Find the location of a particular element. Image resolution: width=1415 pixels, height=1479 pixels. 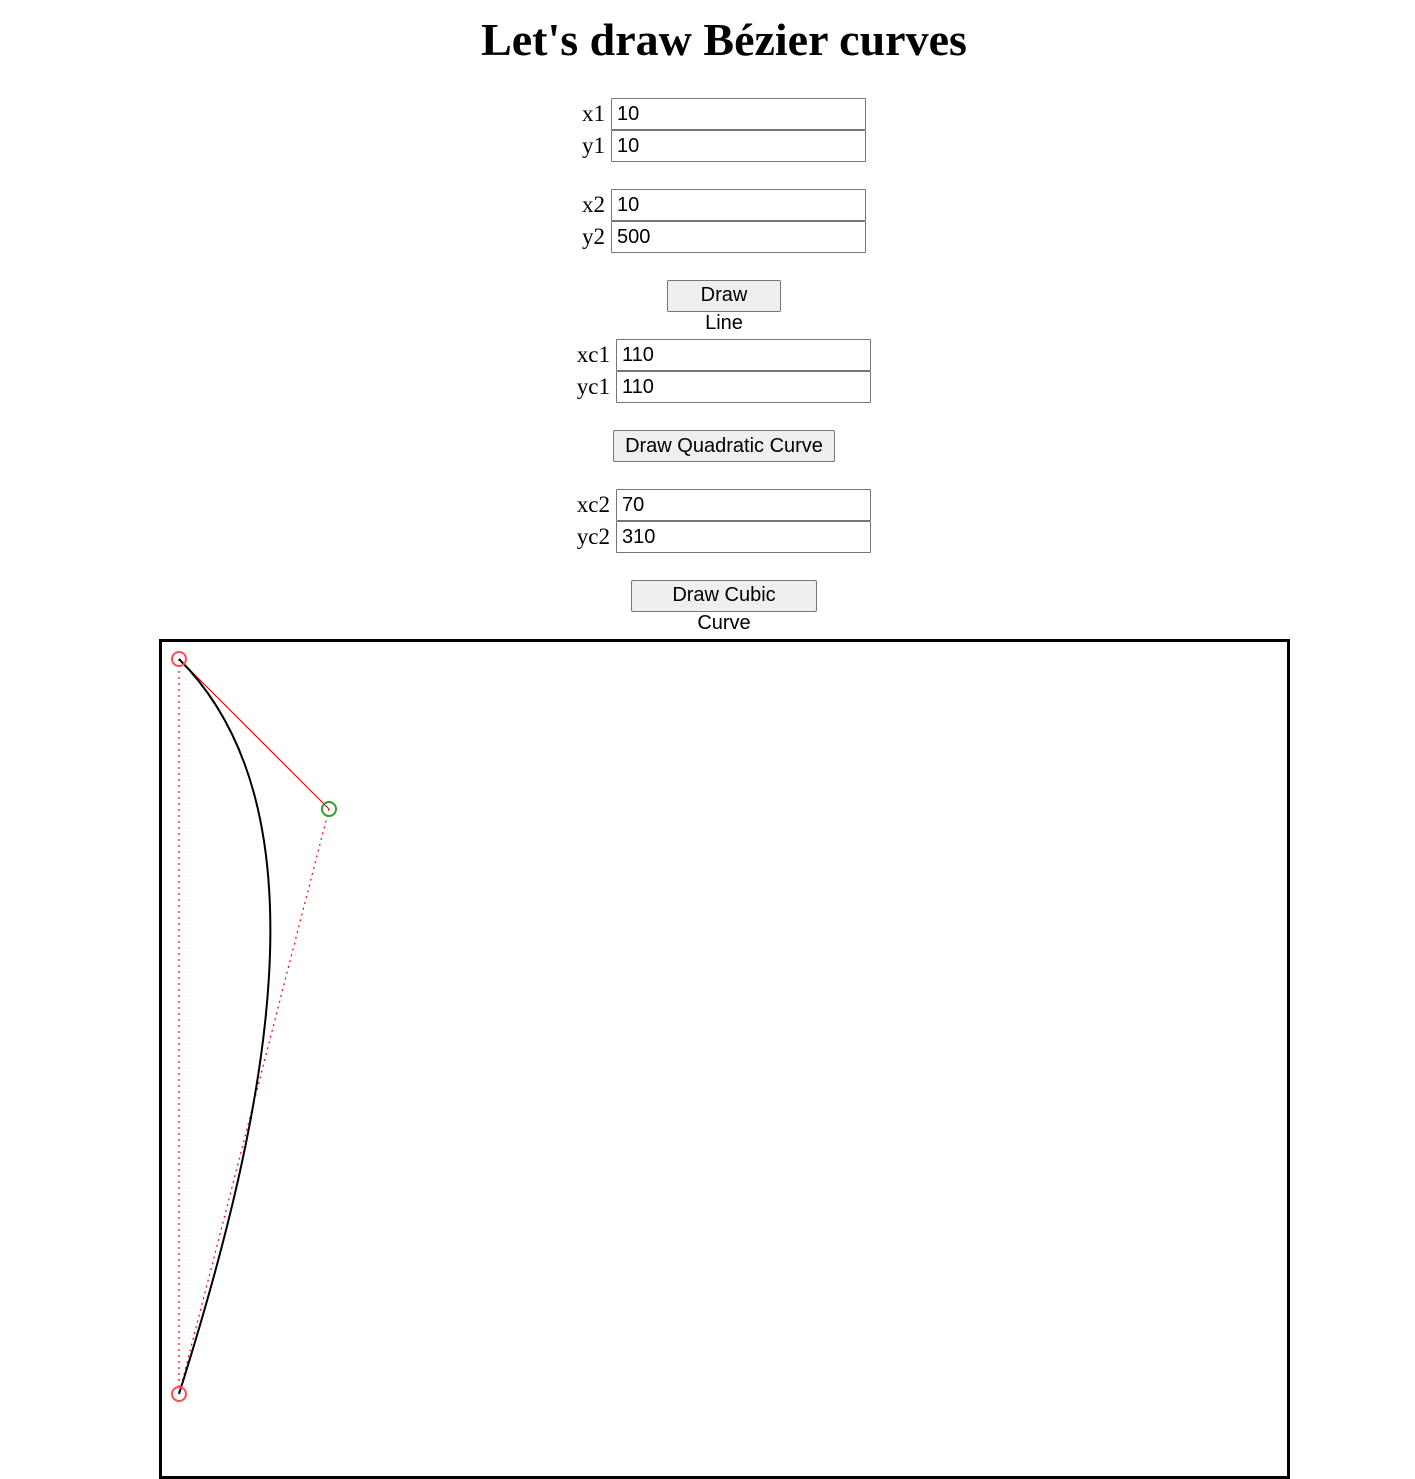

xc2-row: xc2 is located at coordinates (715, 505).